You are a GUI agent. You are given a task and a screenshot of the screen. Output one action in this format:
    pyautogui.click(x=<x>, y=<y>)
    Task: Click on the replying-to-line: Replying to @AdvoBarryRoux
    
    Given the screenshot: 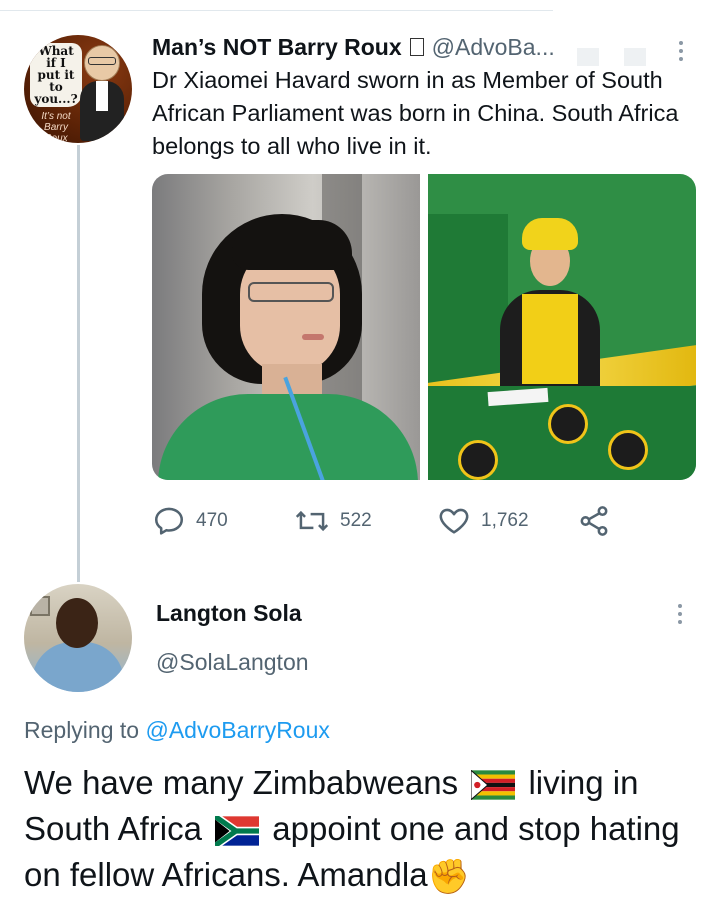 What is the action you would take?
    pyautogui.click(x=177, y=730)
    